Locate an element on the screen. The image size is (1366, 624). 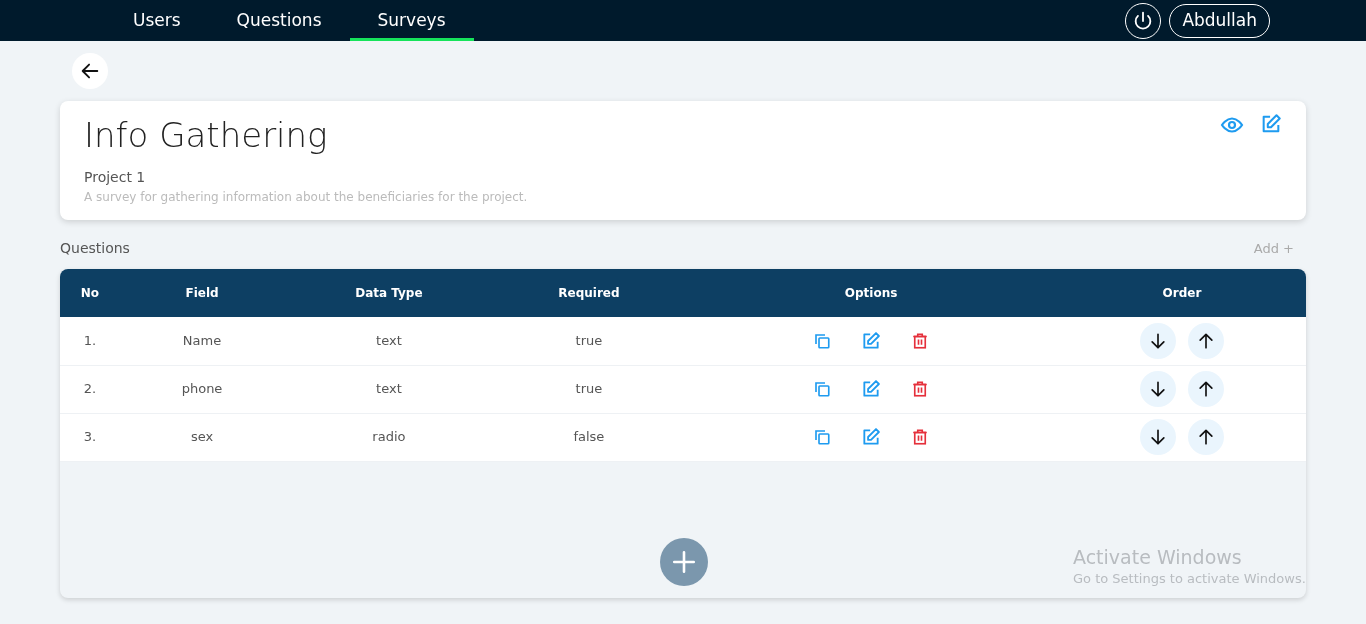
table-cell: Name is located at coordinates (202, 340).